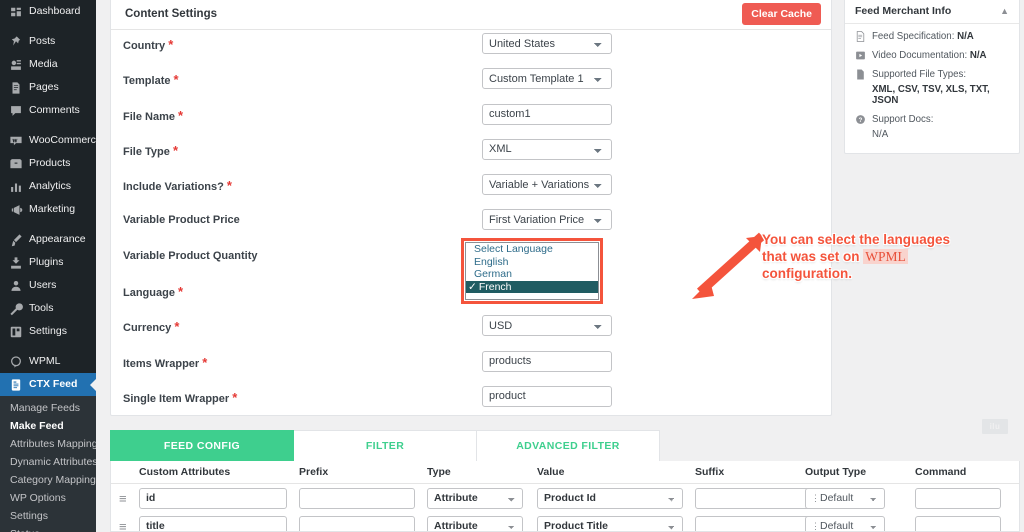 Image resolution: width=1024 pixels, height=532 pixels. I want to click on sidebar-item-dashboard: Dashboard, so click(48, 11).